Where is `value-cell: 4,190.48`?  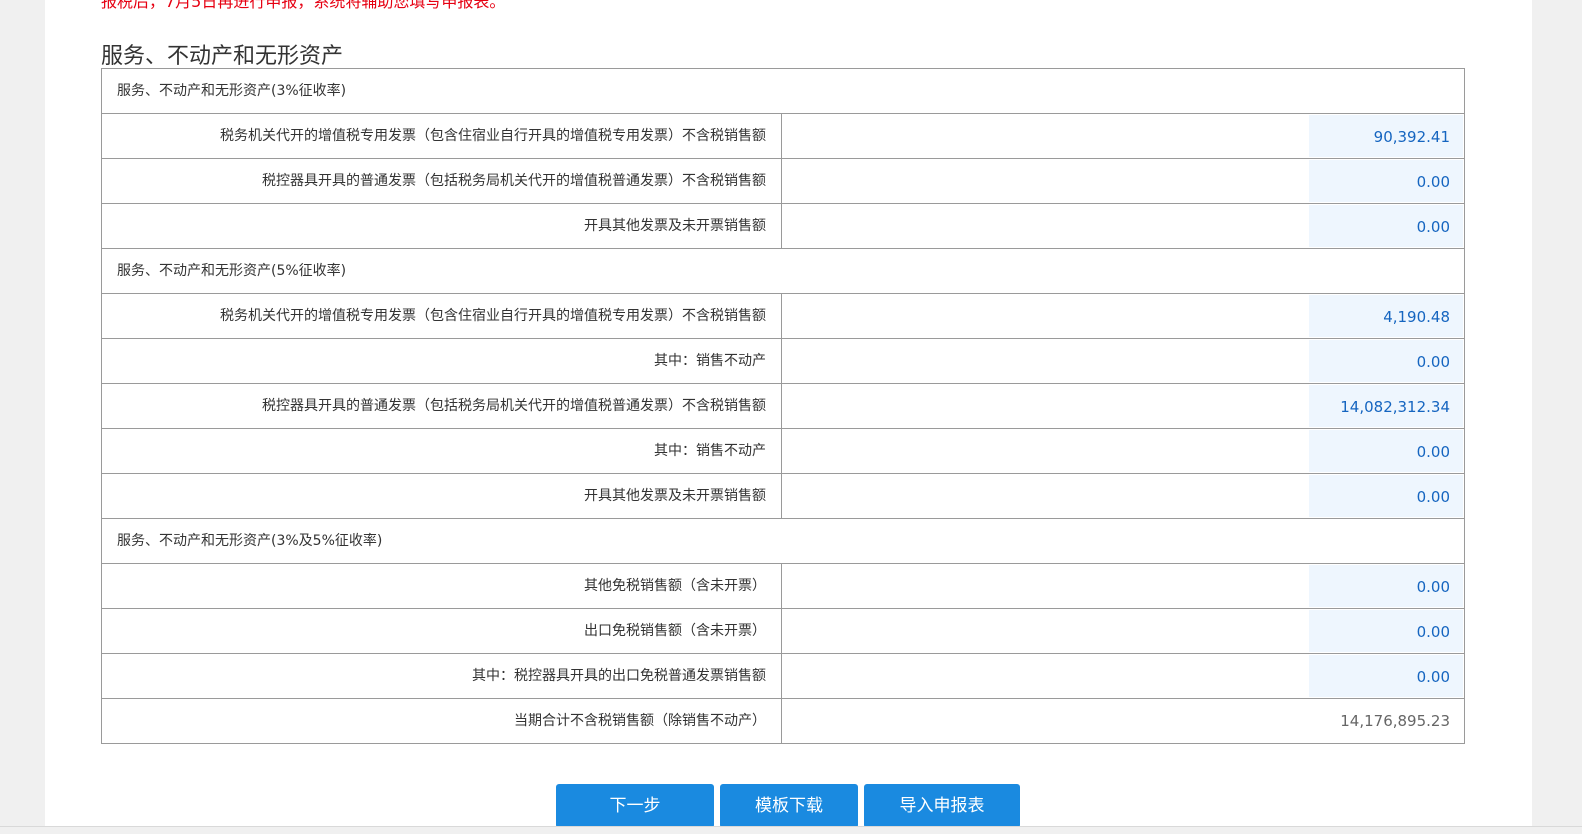 value-cell: 4,190.48 is located at coordinates (1123, 316).